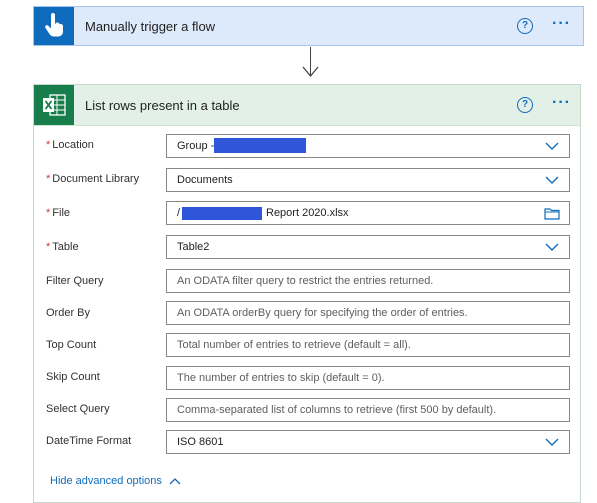 Image resolution: width=597 pixels, height=503 pixels. I want to click on filter-query-label: Filter Query, so click(75, 281).